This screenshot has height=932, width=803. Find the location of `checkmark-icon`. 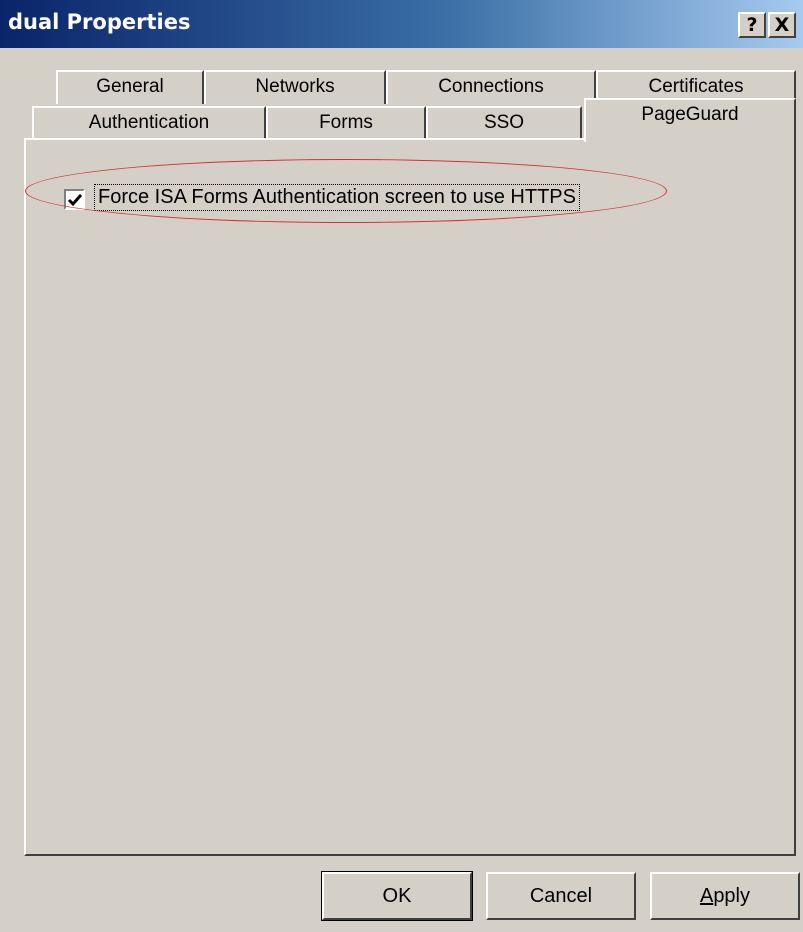

checkmark-icon is located at coordinates (75, 200).